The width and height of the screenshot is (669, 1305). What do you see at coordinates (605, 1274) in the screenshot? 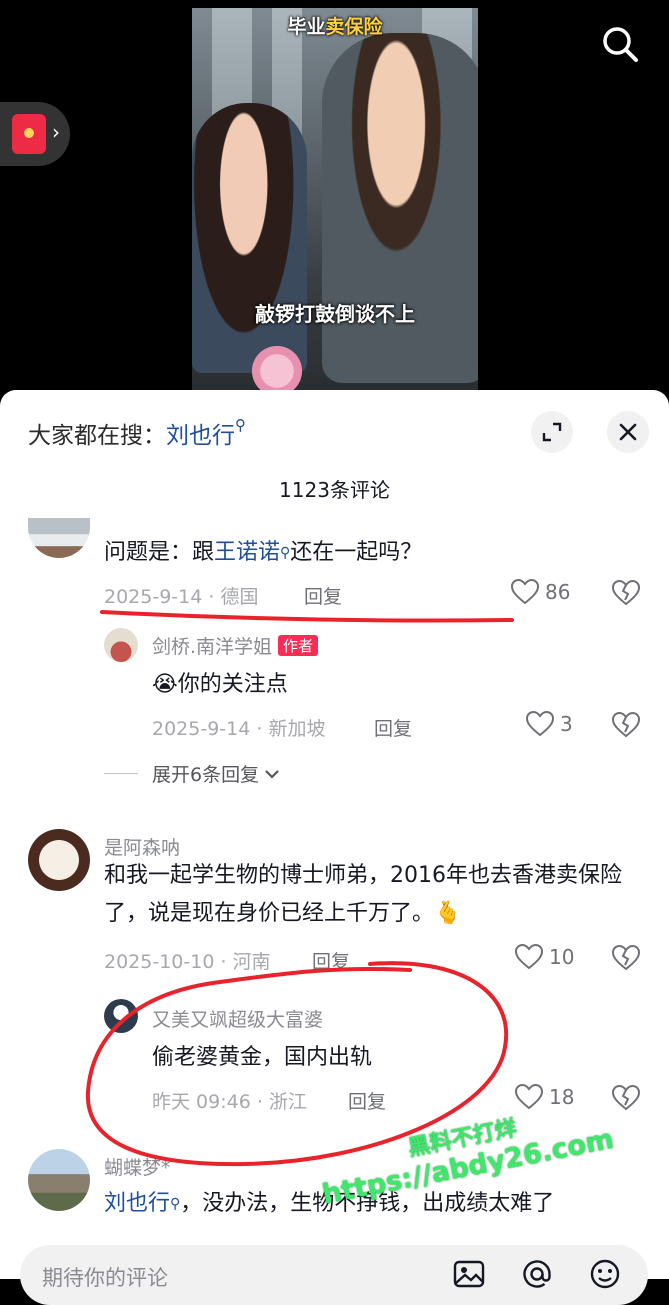
I see `emoji-icon` at bounding box center [605, 1274].